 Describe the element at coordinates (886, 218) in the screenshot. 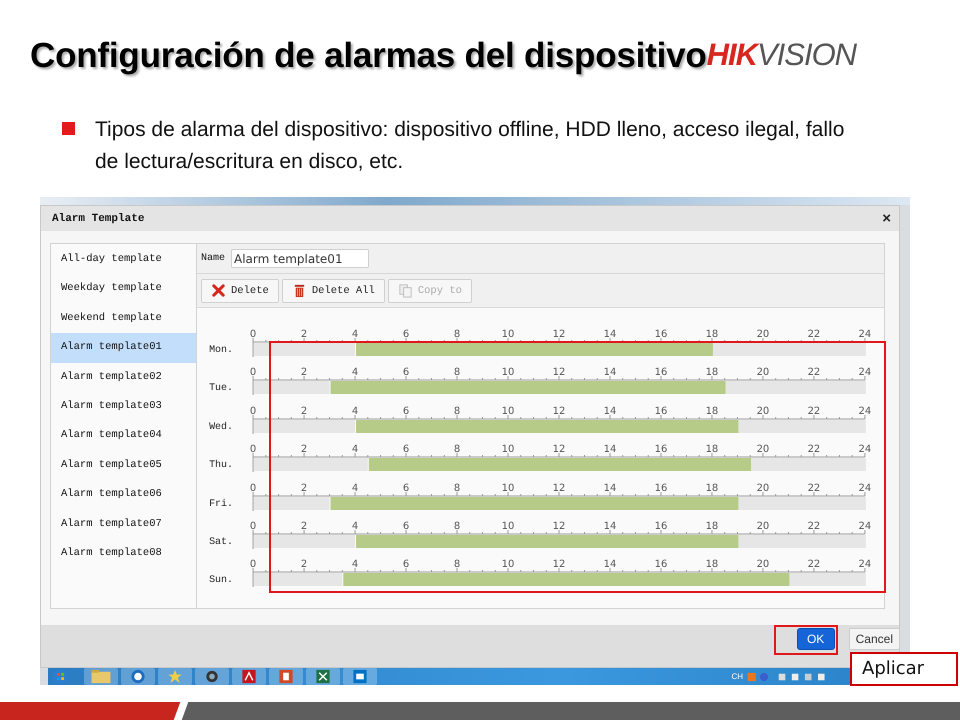

I see `close-button: ×` at that location.